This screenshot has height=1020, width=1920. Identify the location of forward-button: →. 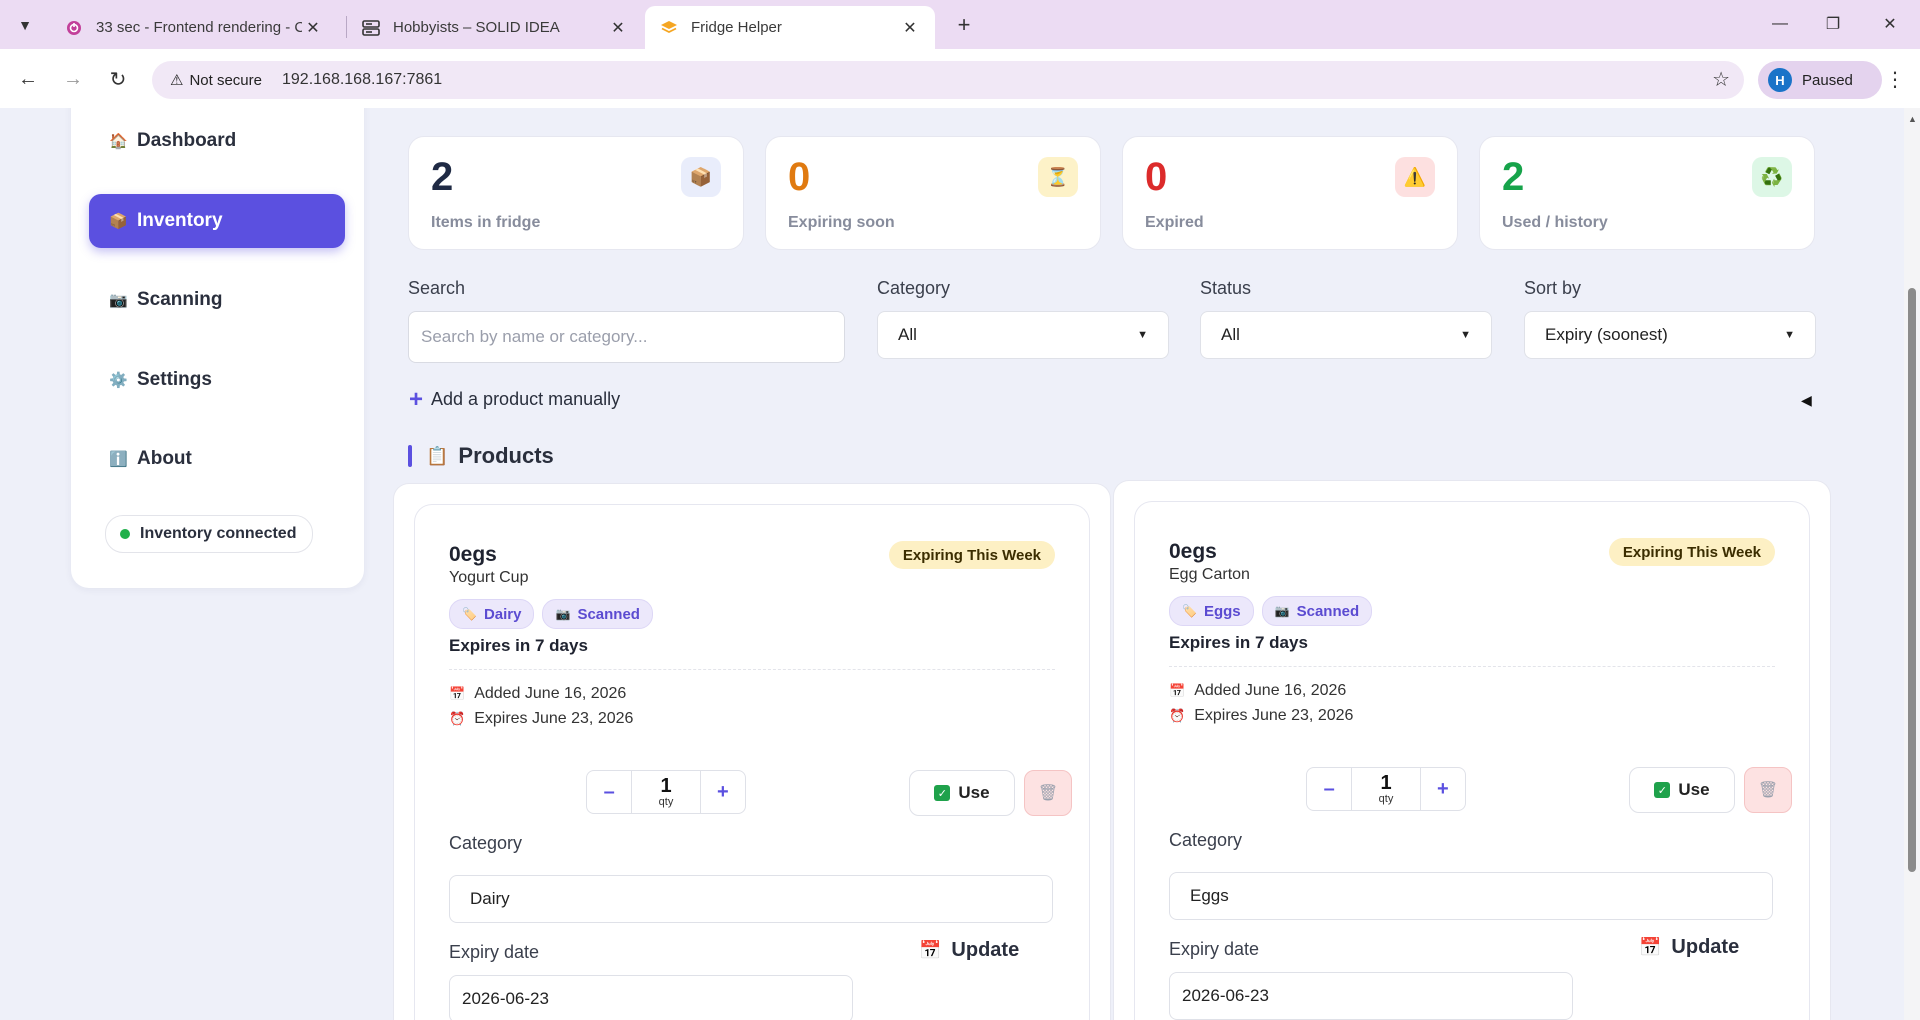
(73, 79).